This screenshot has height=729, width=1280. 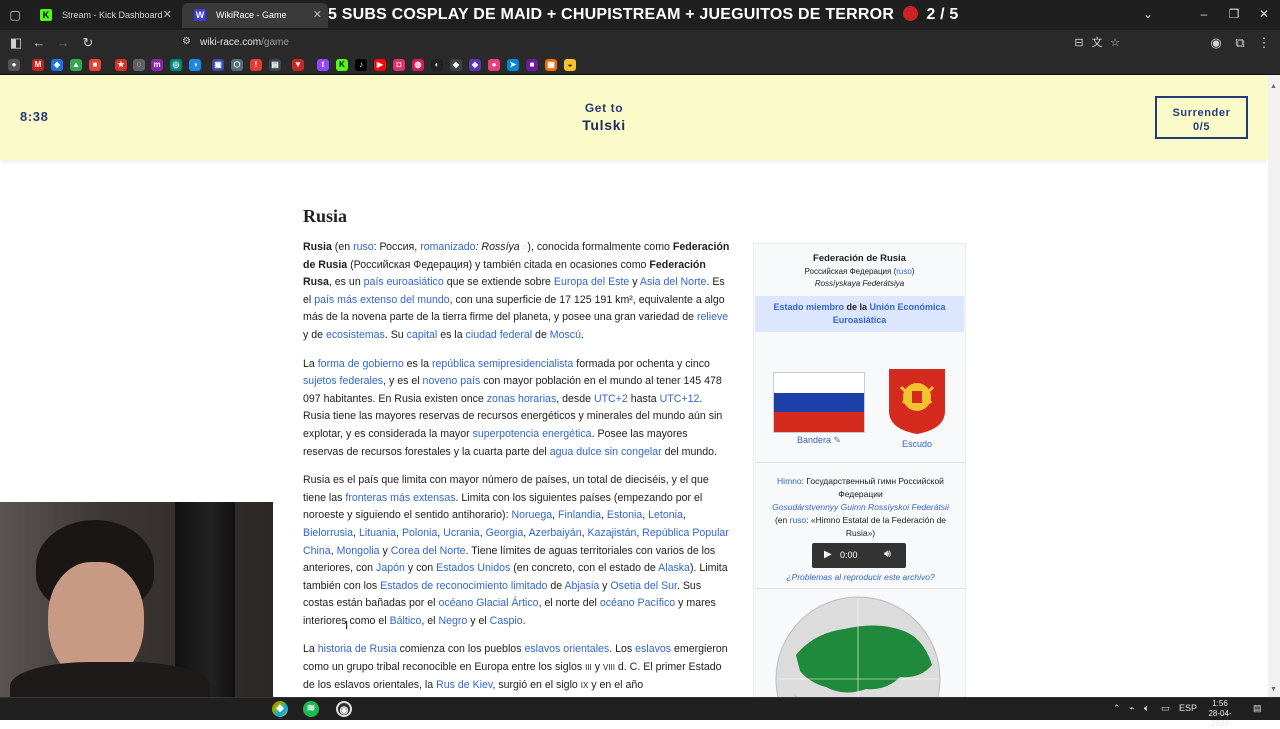 I want to click on article-link: fronteras más extensas, so click(x=400, y=498).